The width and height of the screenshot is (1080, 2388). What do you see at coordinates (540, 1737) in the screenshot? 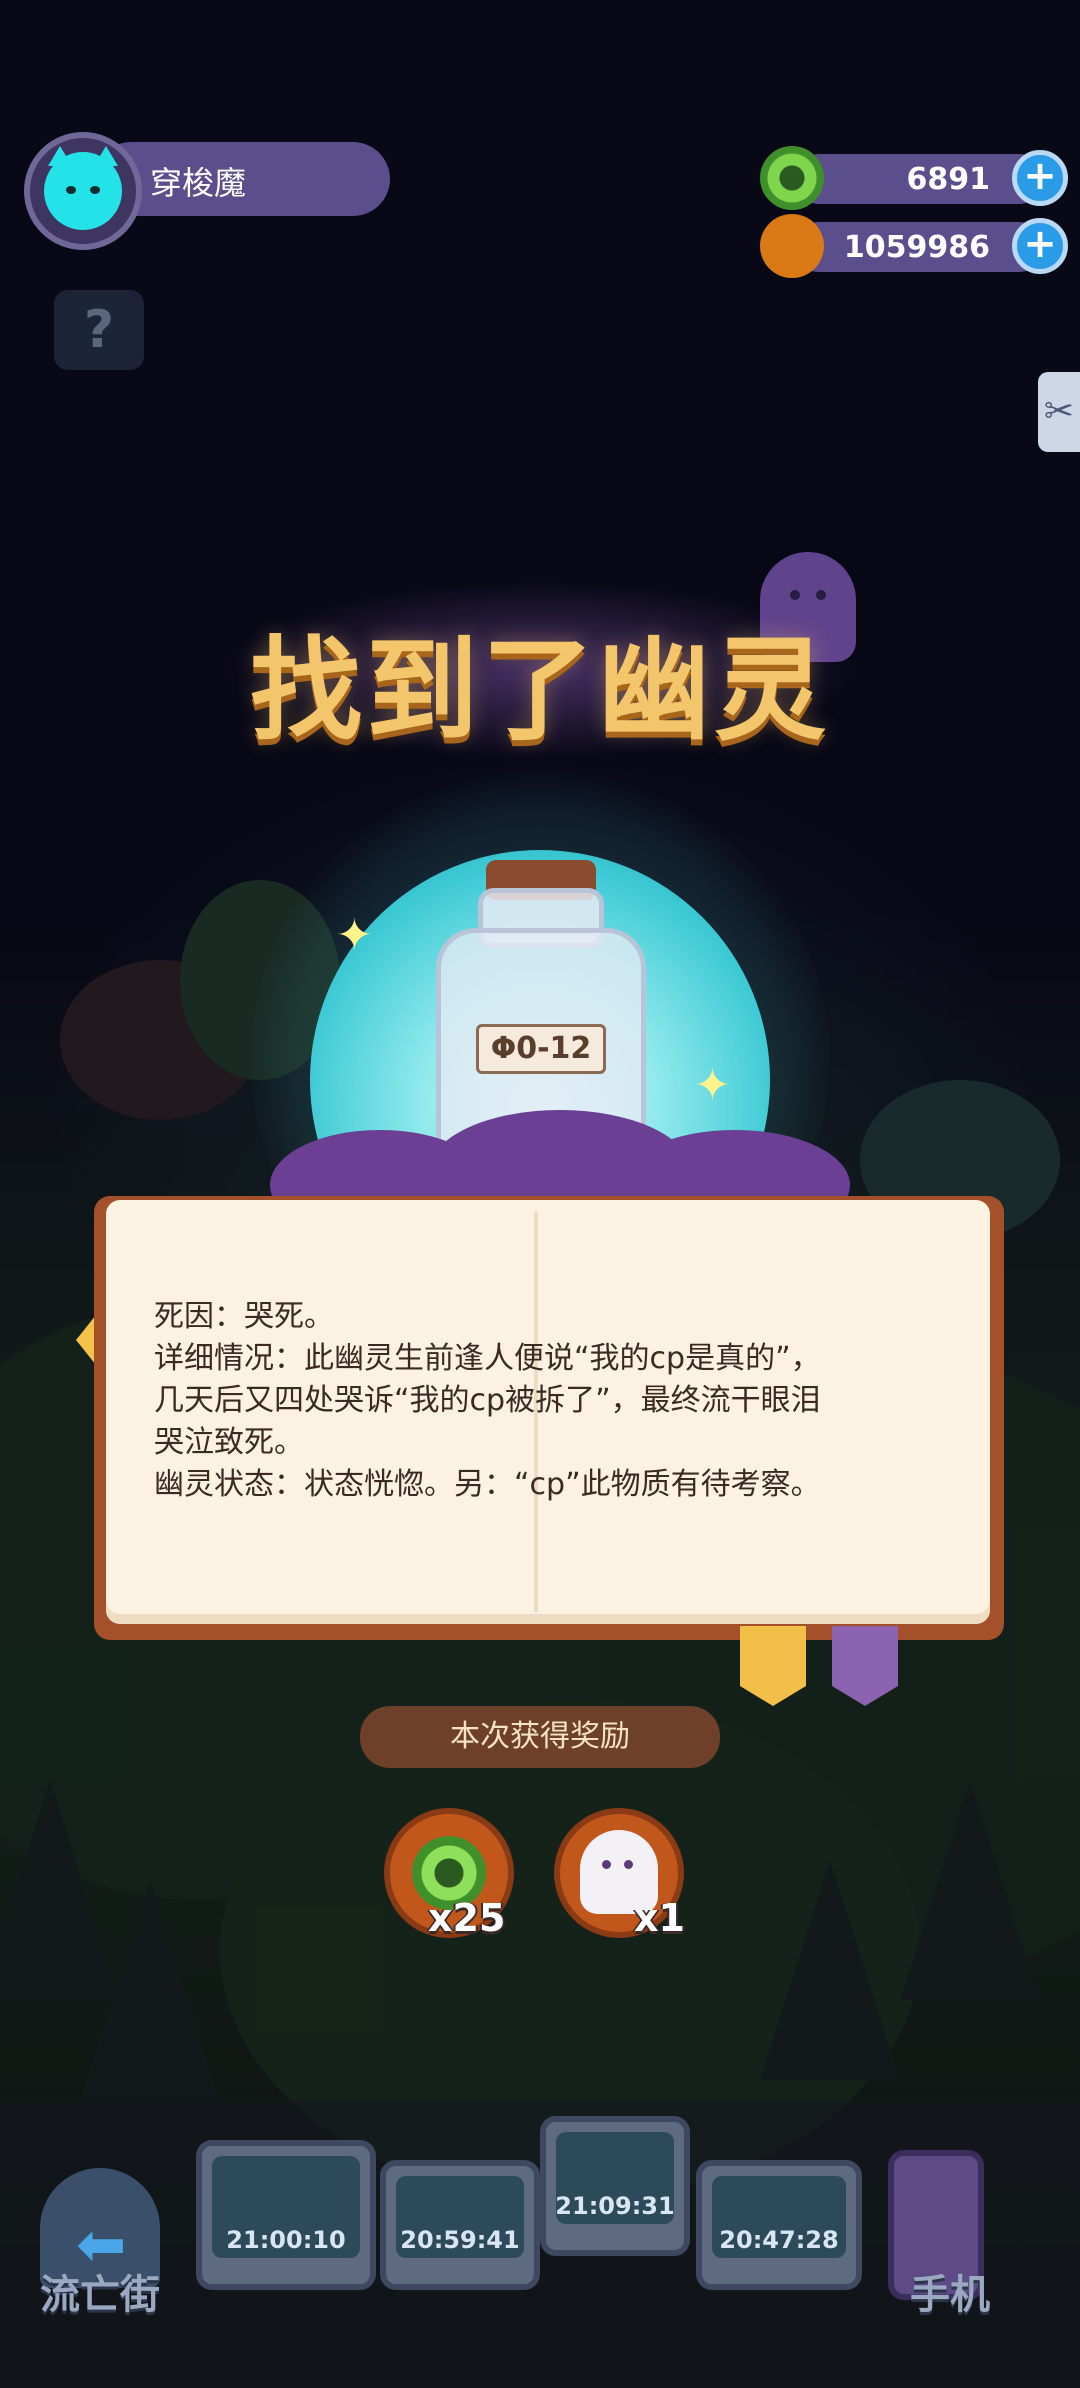
I see `reward-banner: 本次获得奖励` at bounding box center [540, 1737].